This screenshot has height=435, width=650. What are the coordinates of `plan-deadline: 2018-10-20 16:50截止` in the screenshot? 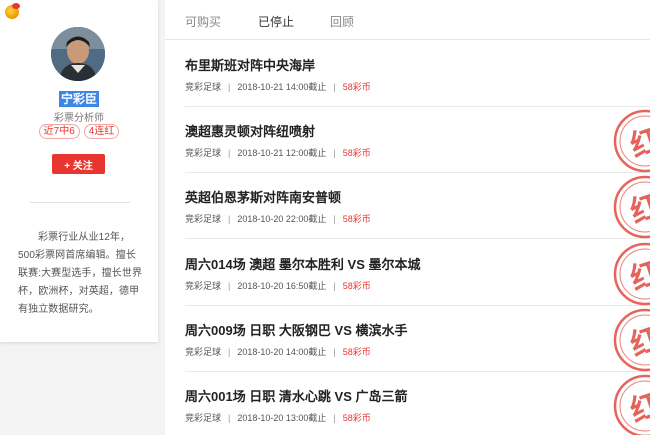 It's located at (282, 286).